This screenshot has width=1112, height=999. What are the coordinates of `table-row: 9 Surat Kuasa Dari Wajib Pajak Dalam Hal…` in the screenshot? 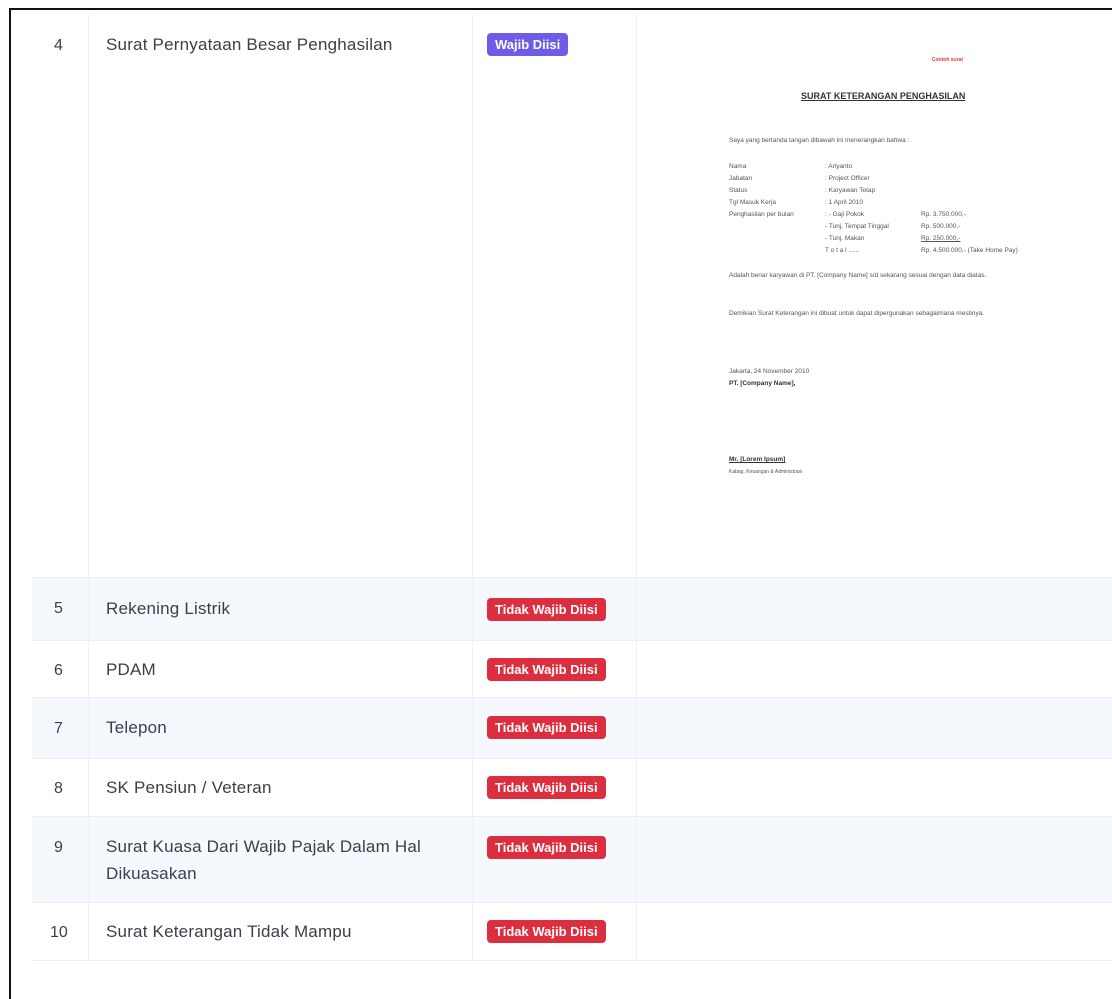 It's located at (572, 860).